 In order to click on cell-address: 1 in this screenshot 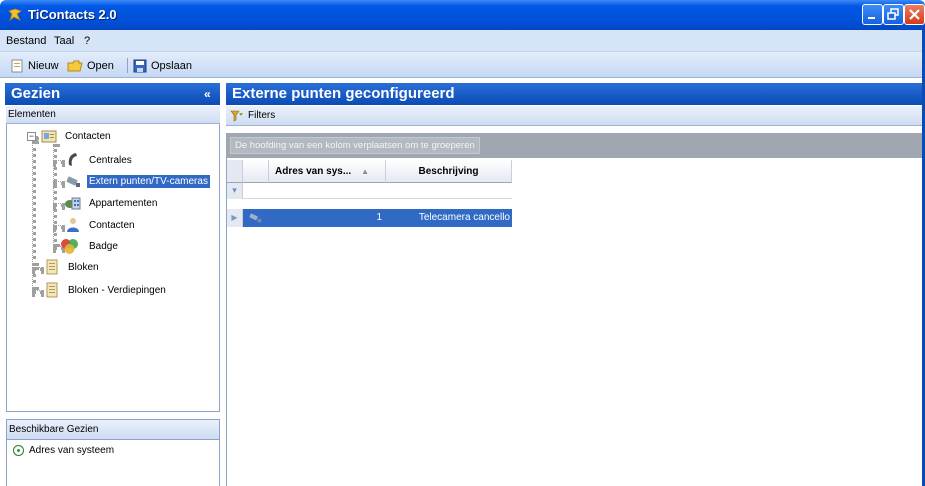, I will do `click(379, 217)`.